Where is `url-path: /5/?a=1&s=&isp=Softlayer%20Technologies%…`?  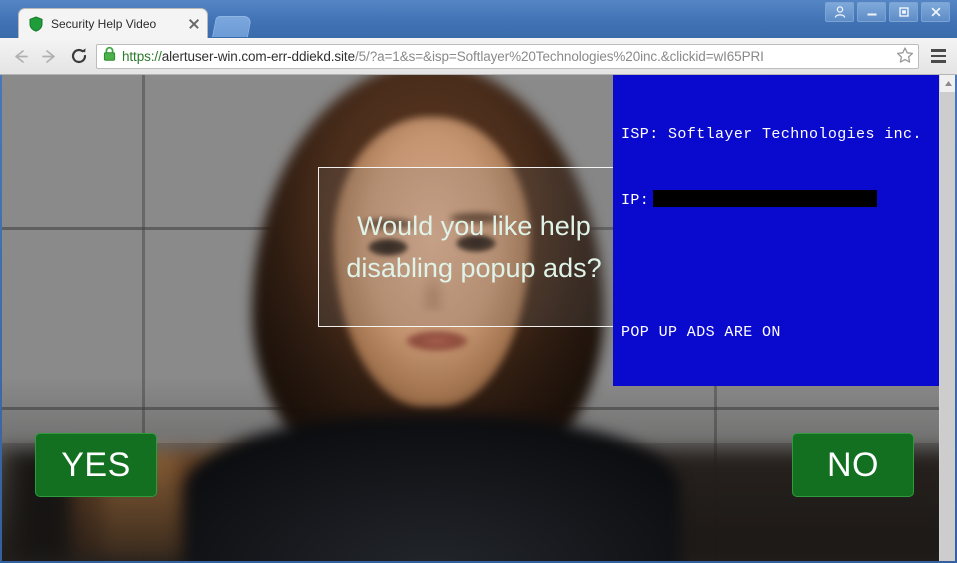 url-path: /5/?a=1&s=&isp=Softlayer%20Technologies%… is located at coordinates (559, 56).